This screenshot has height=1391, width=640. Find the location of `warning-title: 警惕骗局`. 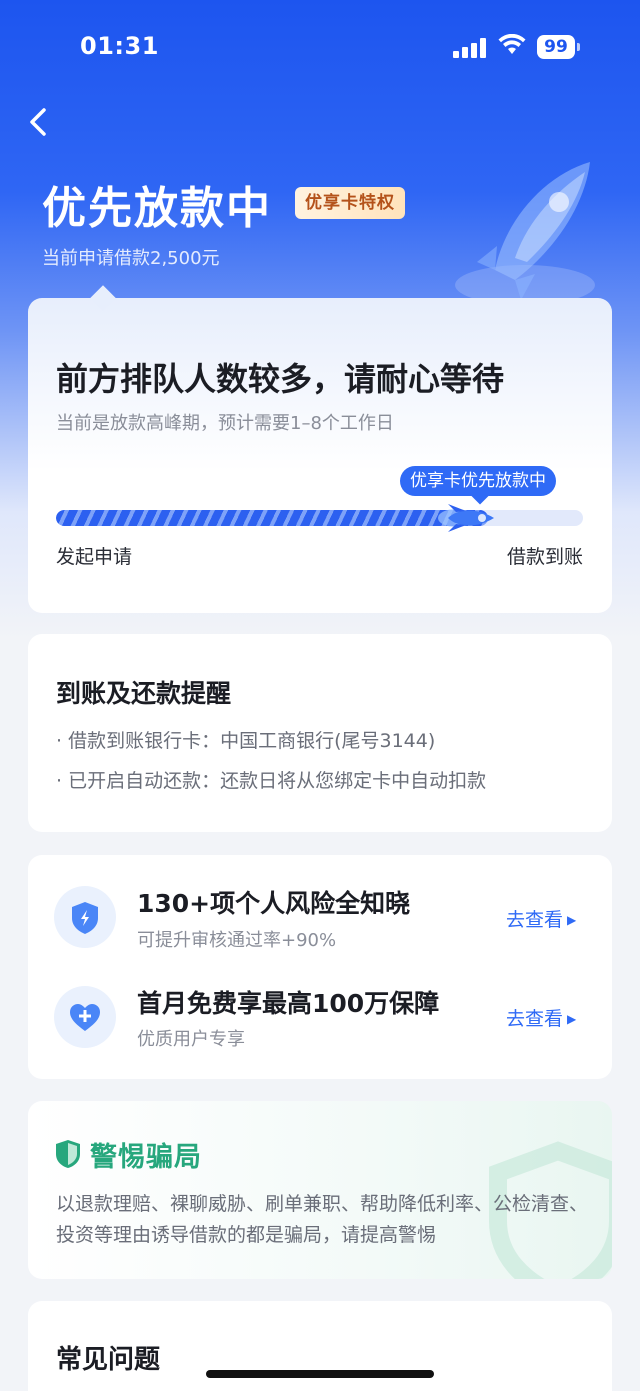

warning-title: 警惕骗局 is located at coordinates (146, 1157).